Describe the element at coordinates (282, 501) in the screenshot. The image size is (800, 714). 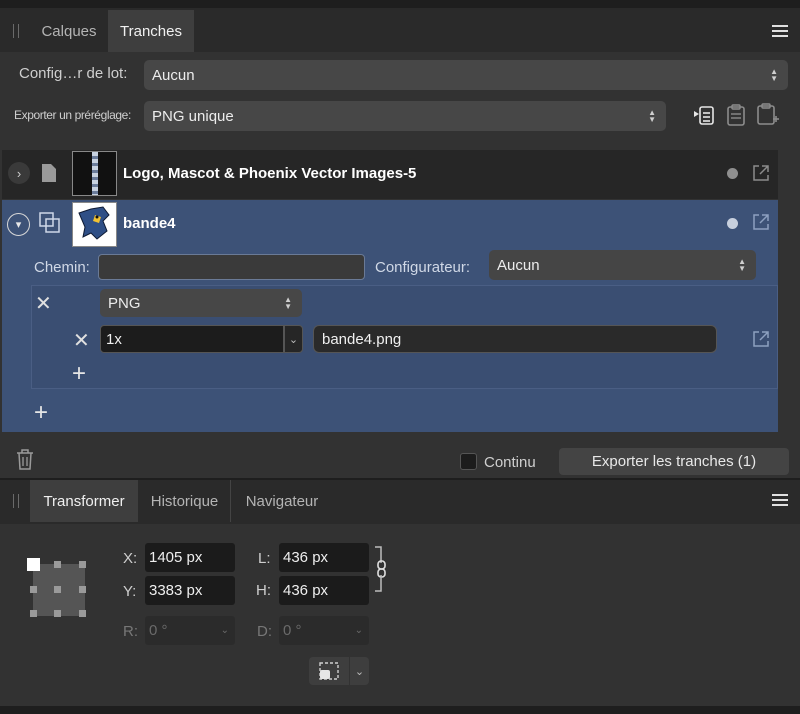
I see `tab-navigateur: Navigateur` at that location.